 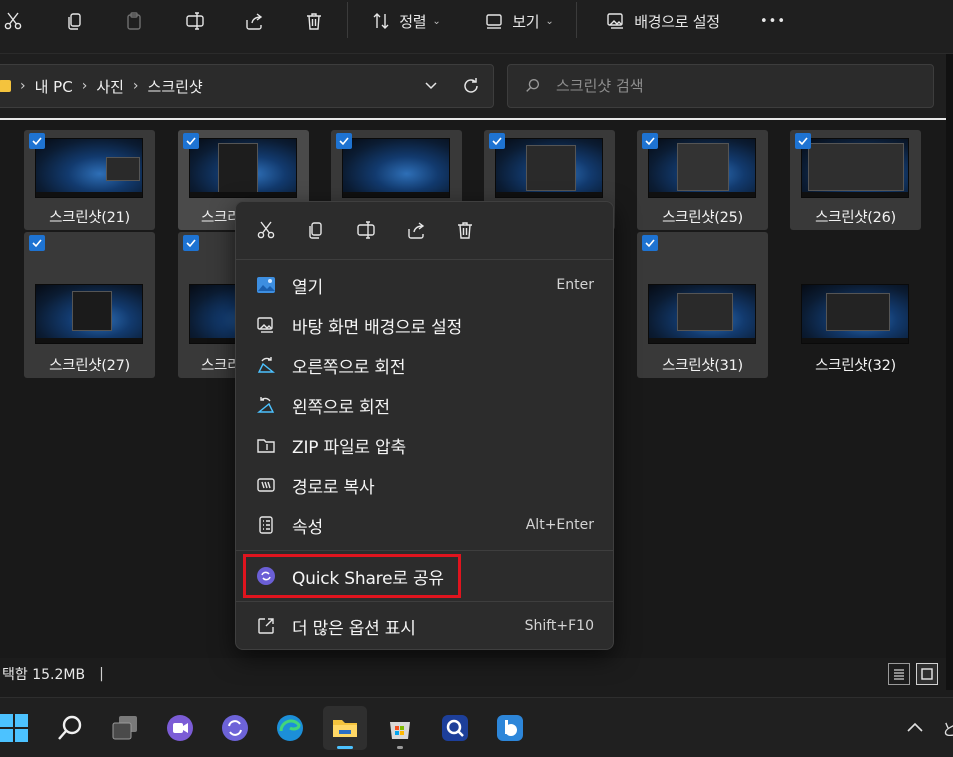 I want to click on share-icon, so click(x=416, y=230).